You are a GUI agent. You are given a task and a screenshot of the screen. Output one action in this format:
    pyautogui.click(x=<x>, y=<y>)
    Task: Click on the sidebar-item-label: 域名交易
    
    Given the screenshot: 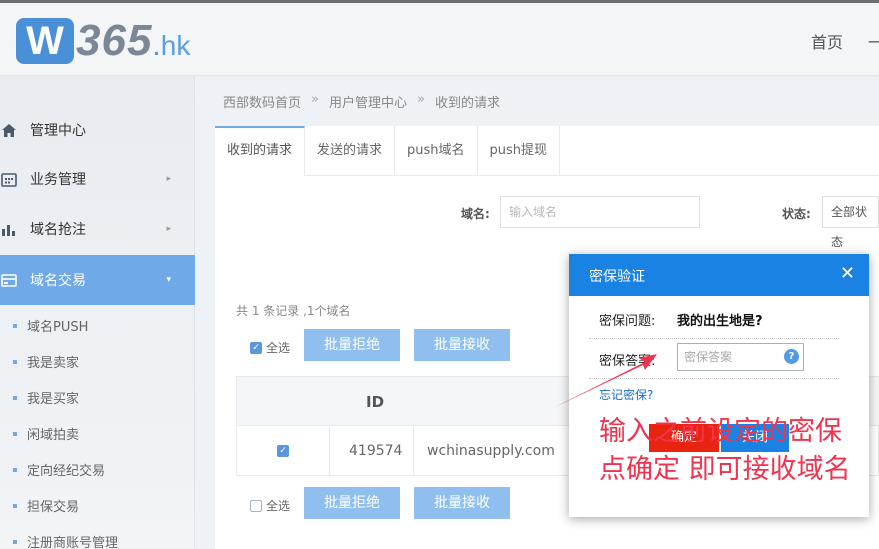 What is the action you would take?
    pyautogui.click(x=58, y=281)
    